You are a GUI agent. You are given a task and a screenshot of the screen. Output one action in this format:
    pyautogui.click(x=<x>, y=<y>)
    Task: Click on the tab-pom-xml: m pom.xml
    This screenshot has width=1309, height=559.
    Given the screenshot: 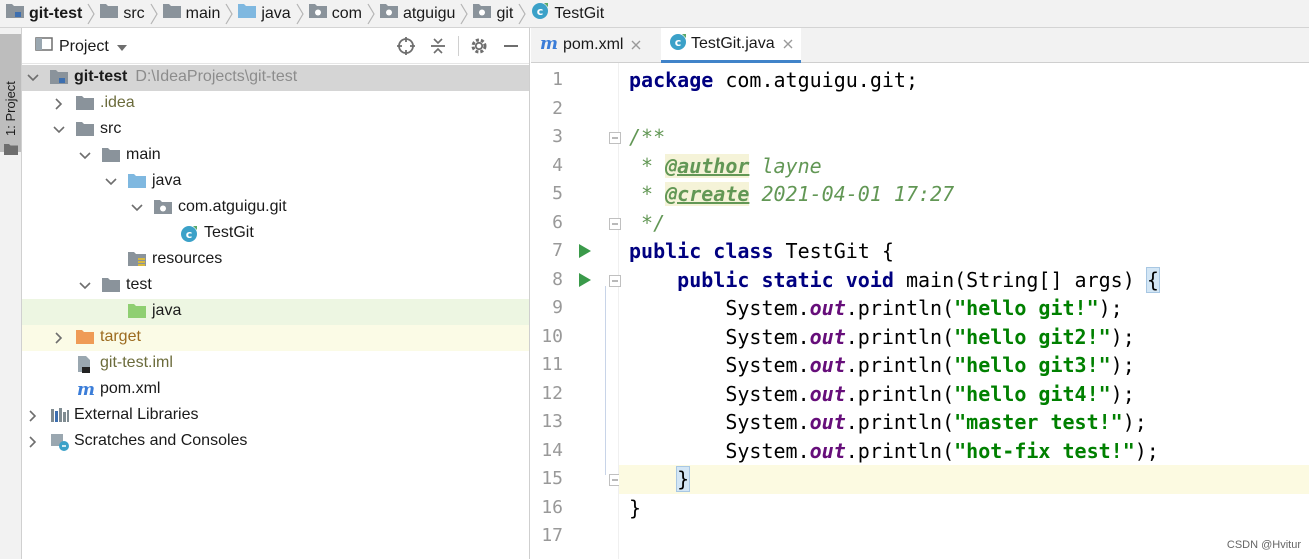 What is the action you would take?
    pyautogui.click(x=590, y=45)
    